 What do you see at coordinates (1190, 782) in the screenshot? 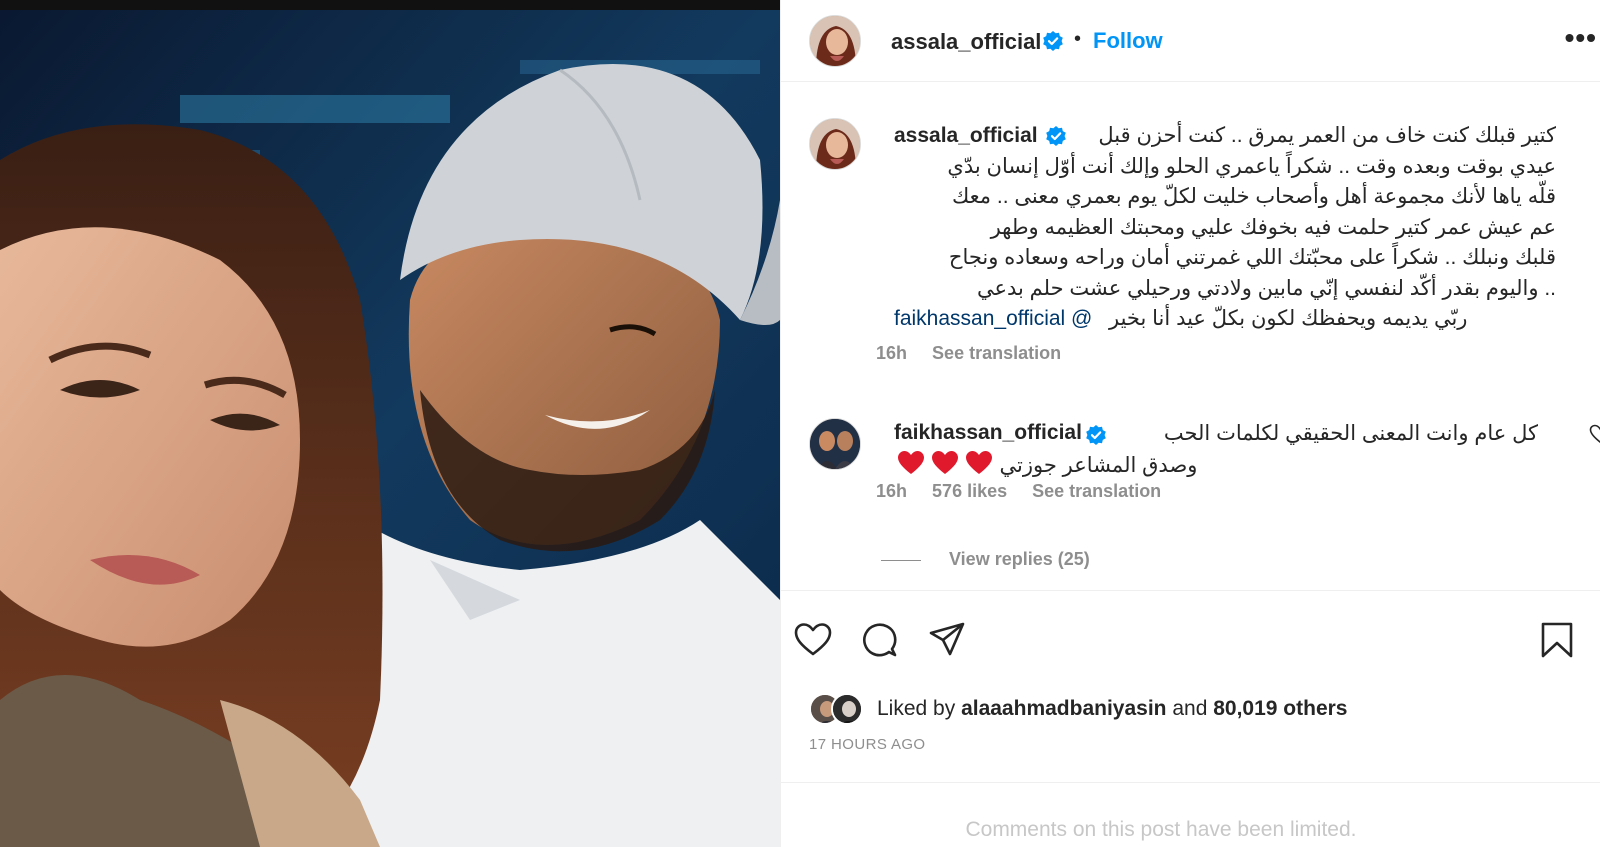
I see `comments-divider` at bounding box center [1190, 782].